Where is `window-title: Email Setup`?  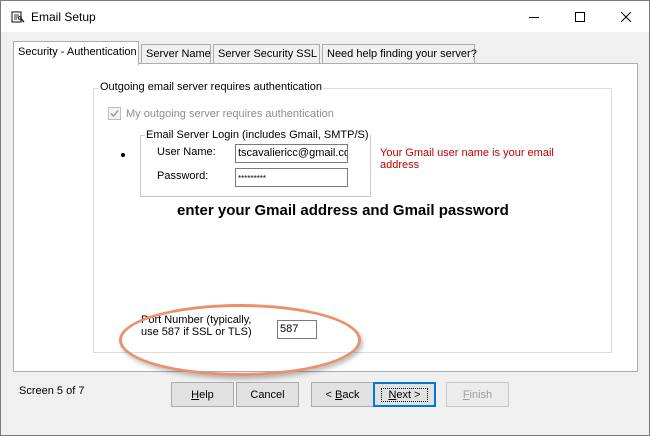 window-title: Email Setup is located at coordinates (63, 17).